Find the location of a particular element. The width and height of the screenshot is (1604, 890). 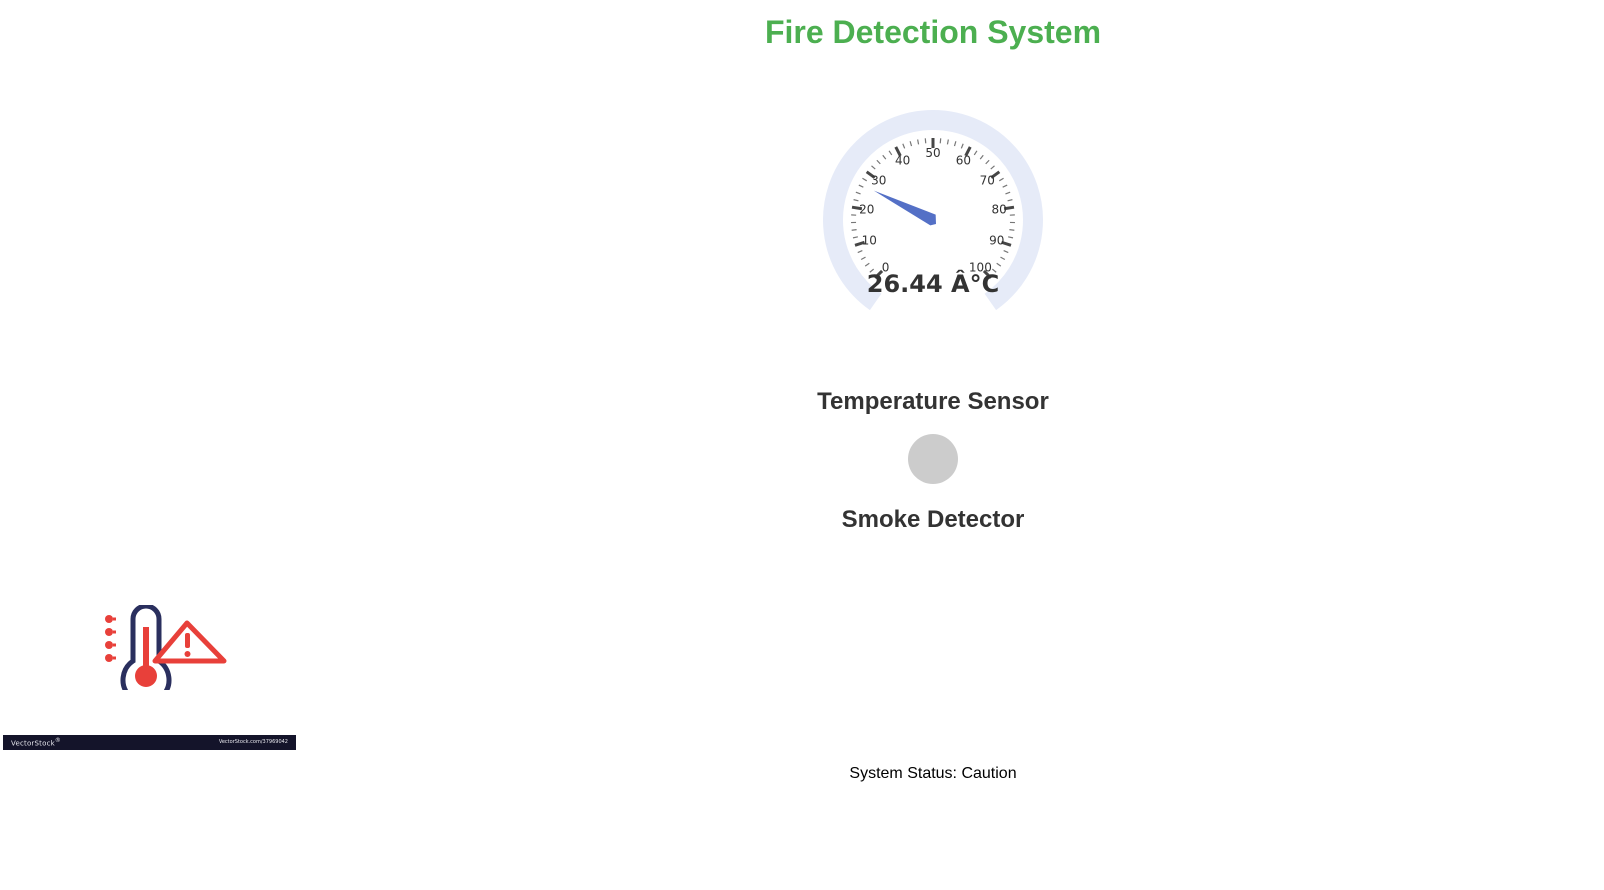

gauge-tick-label: 70 is located at coordinates (987, 181).